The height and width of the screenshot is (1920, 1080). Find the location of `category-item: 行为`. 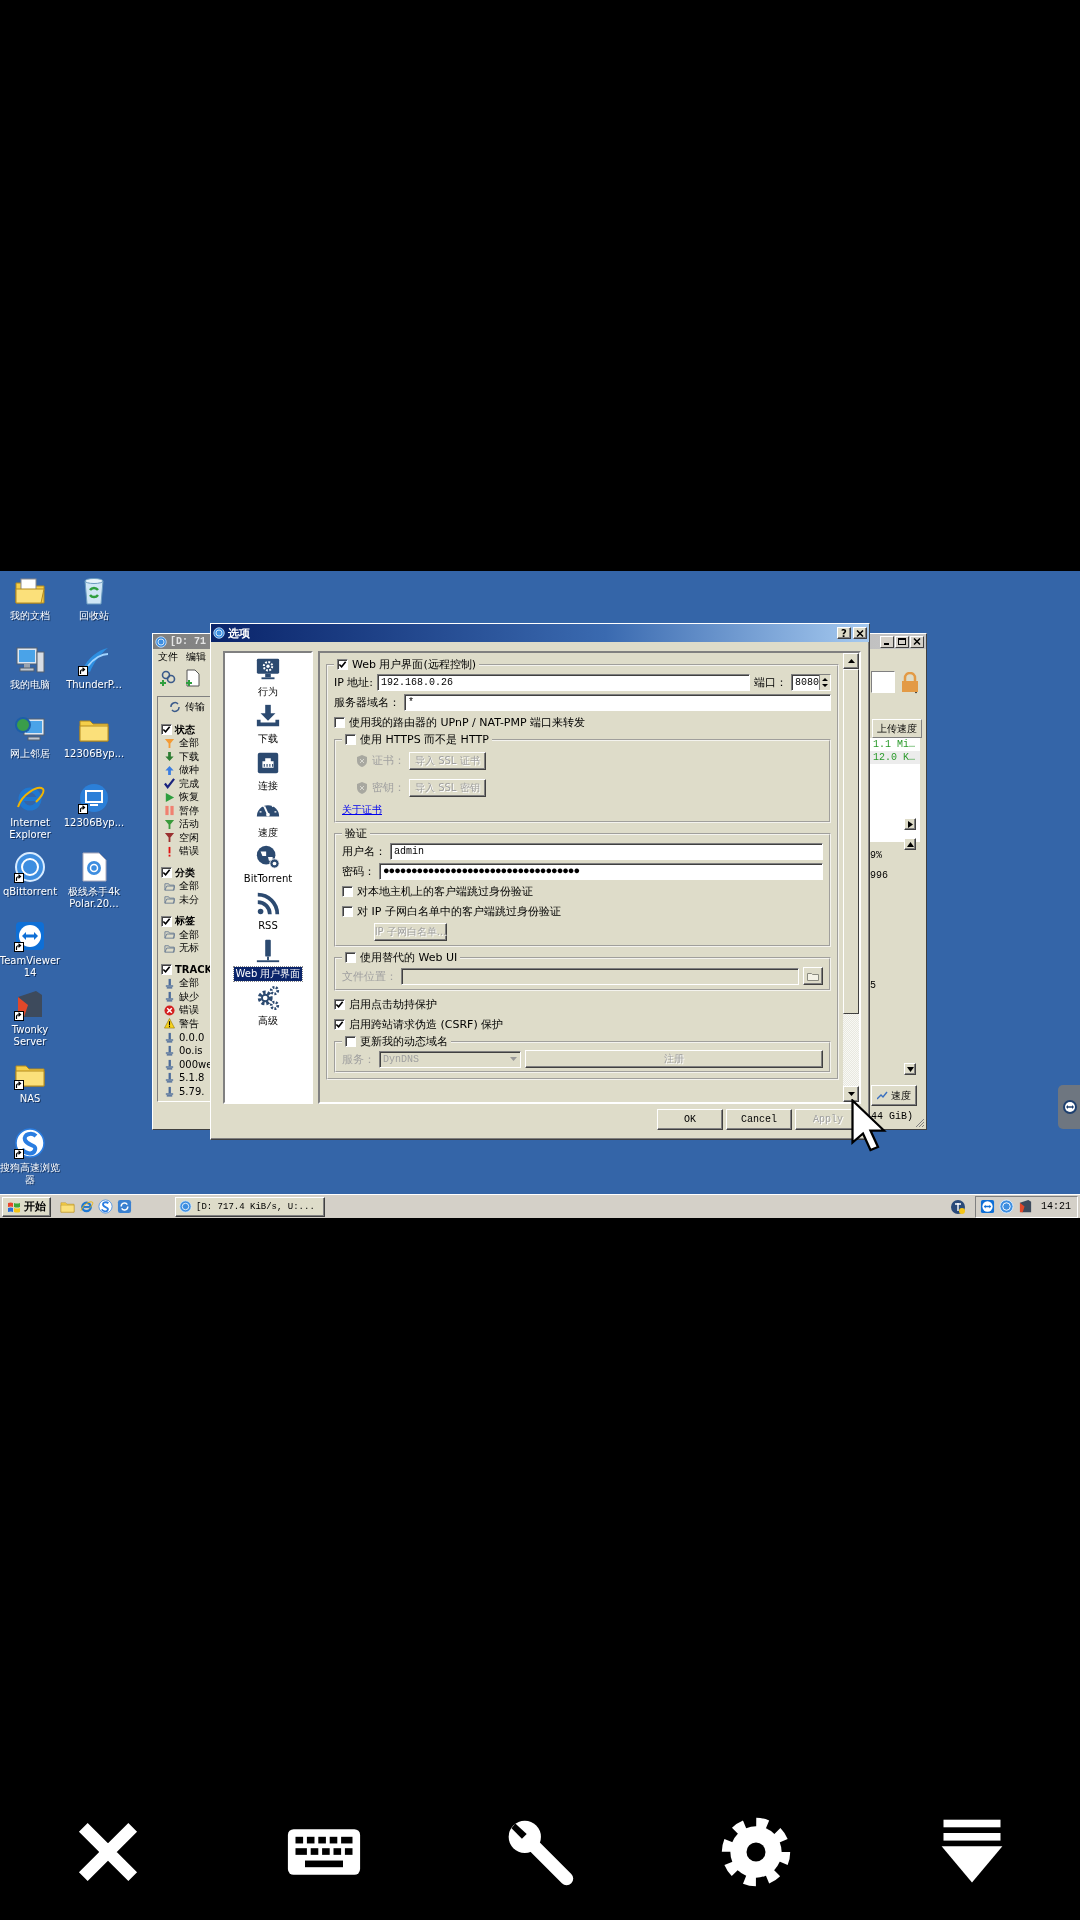

category-item: 行为 is located at coordinates (268, 692).